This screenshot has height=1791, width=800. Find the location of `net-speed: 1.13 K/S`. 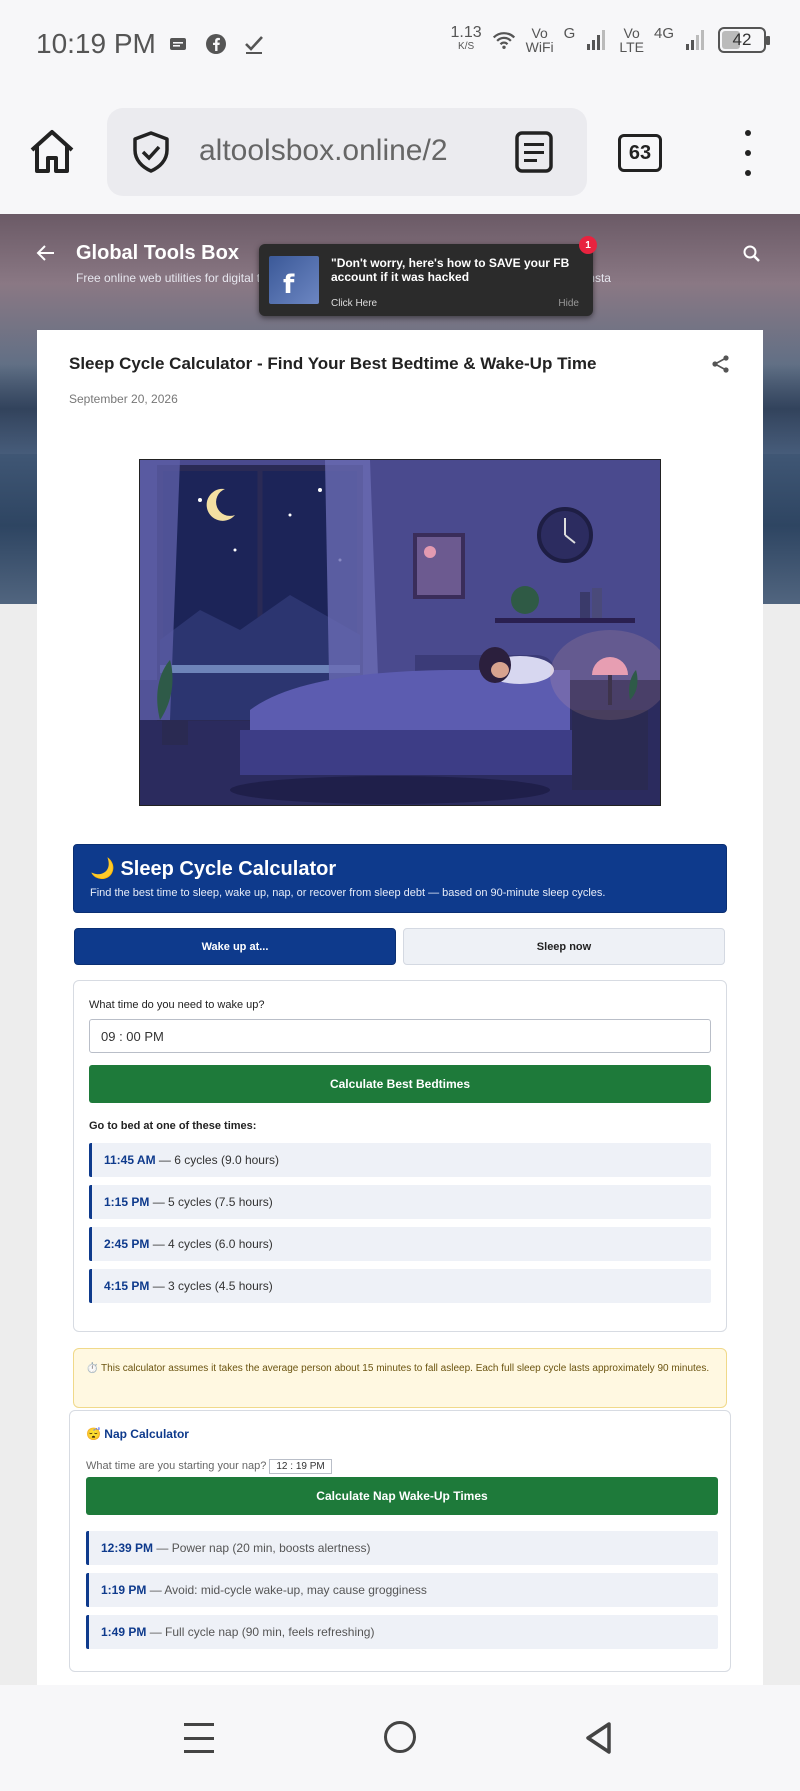

net-speed: 1.13 K/S is located at coordinates (466, 38).